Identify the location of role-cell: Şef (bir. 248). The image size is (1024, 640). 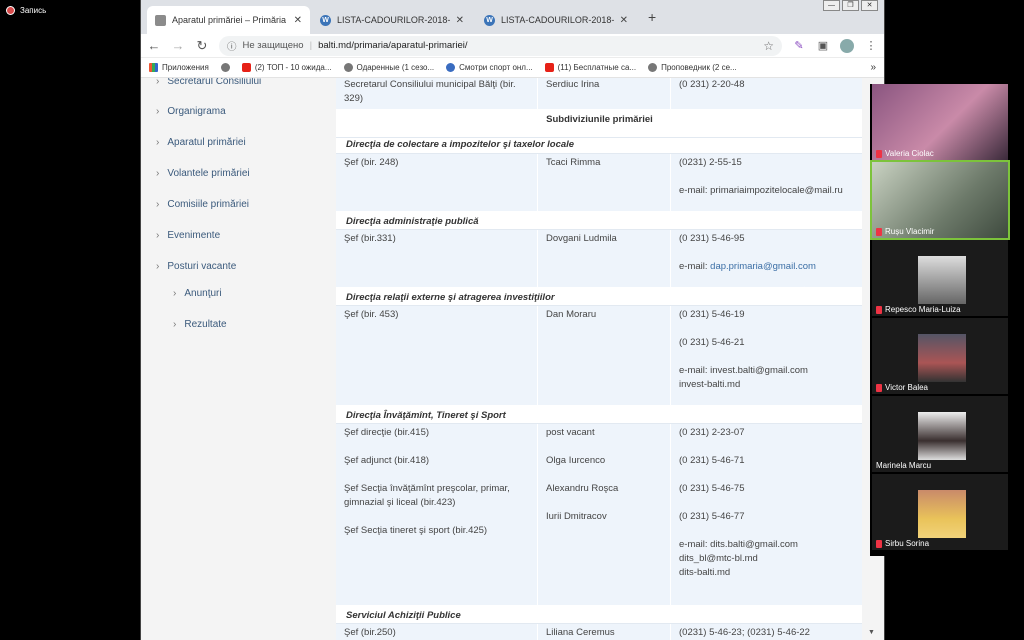
(437, 182).